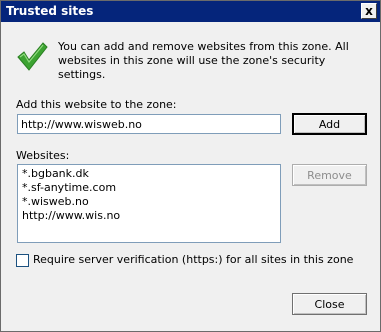  What do you see at coordinates (149, 174) in the screenshot?
I see `list-item: *.bgbank.dk` at bounding box center [149, 174].